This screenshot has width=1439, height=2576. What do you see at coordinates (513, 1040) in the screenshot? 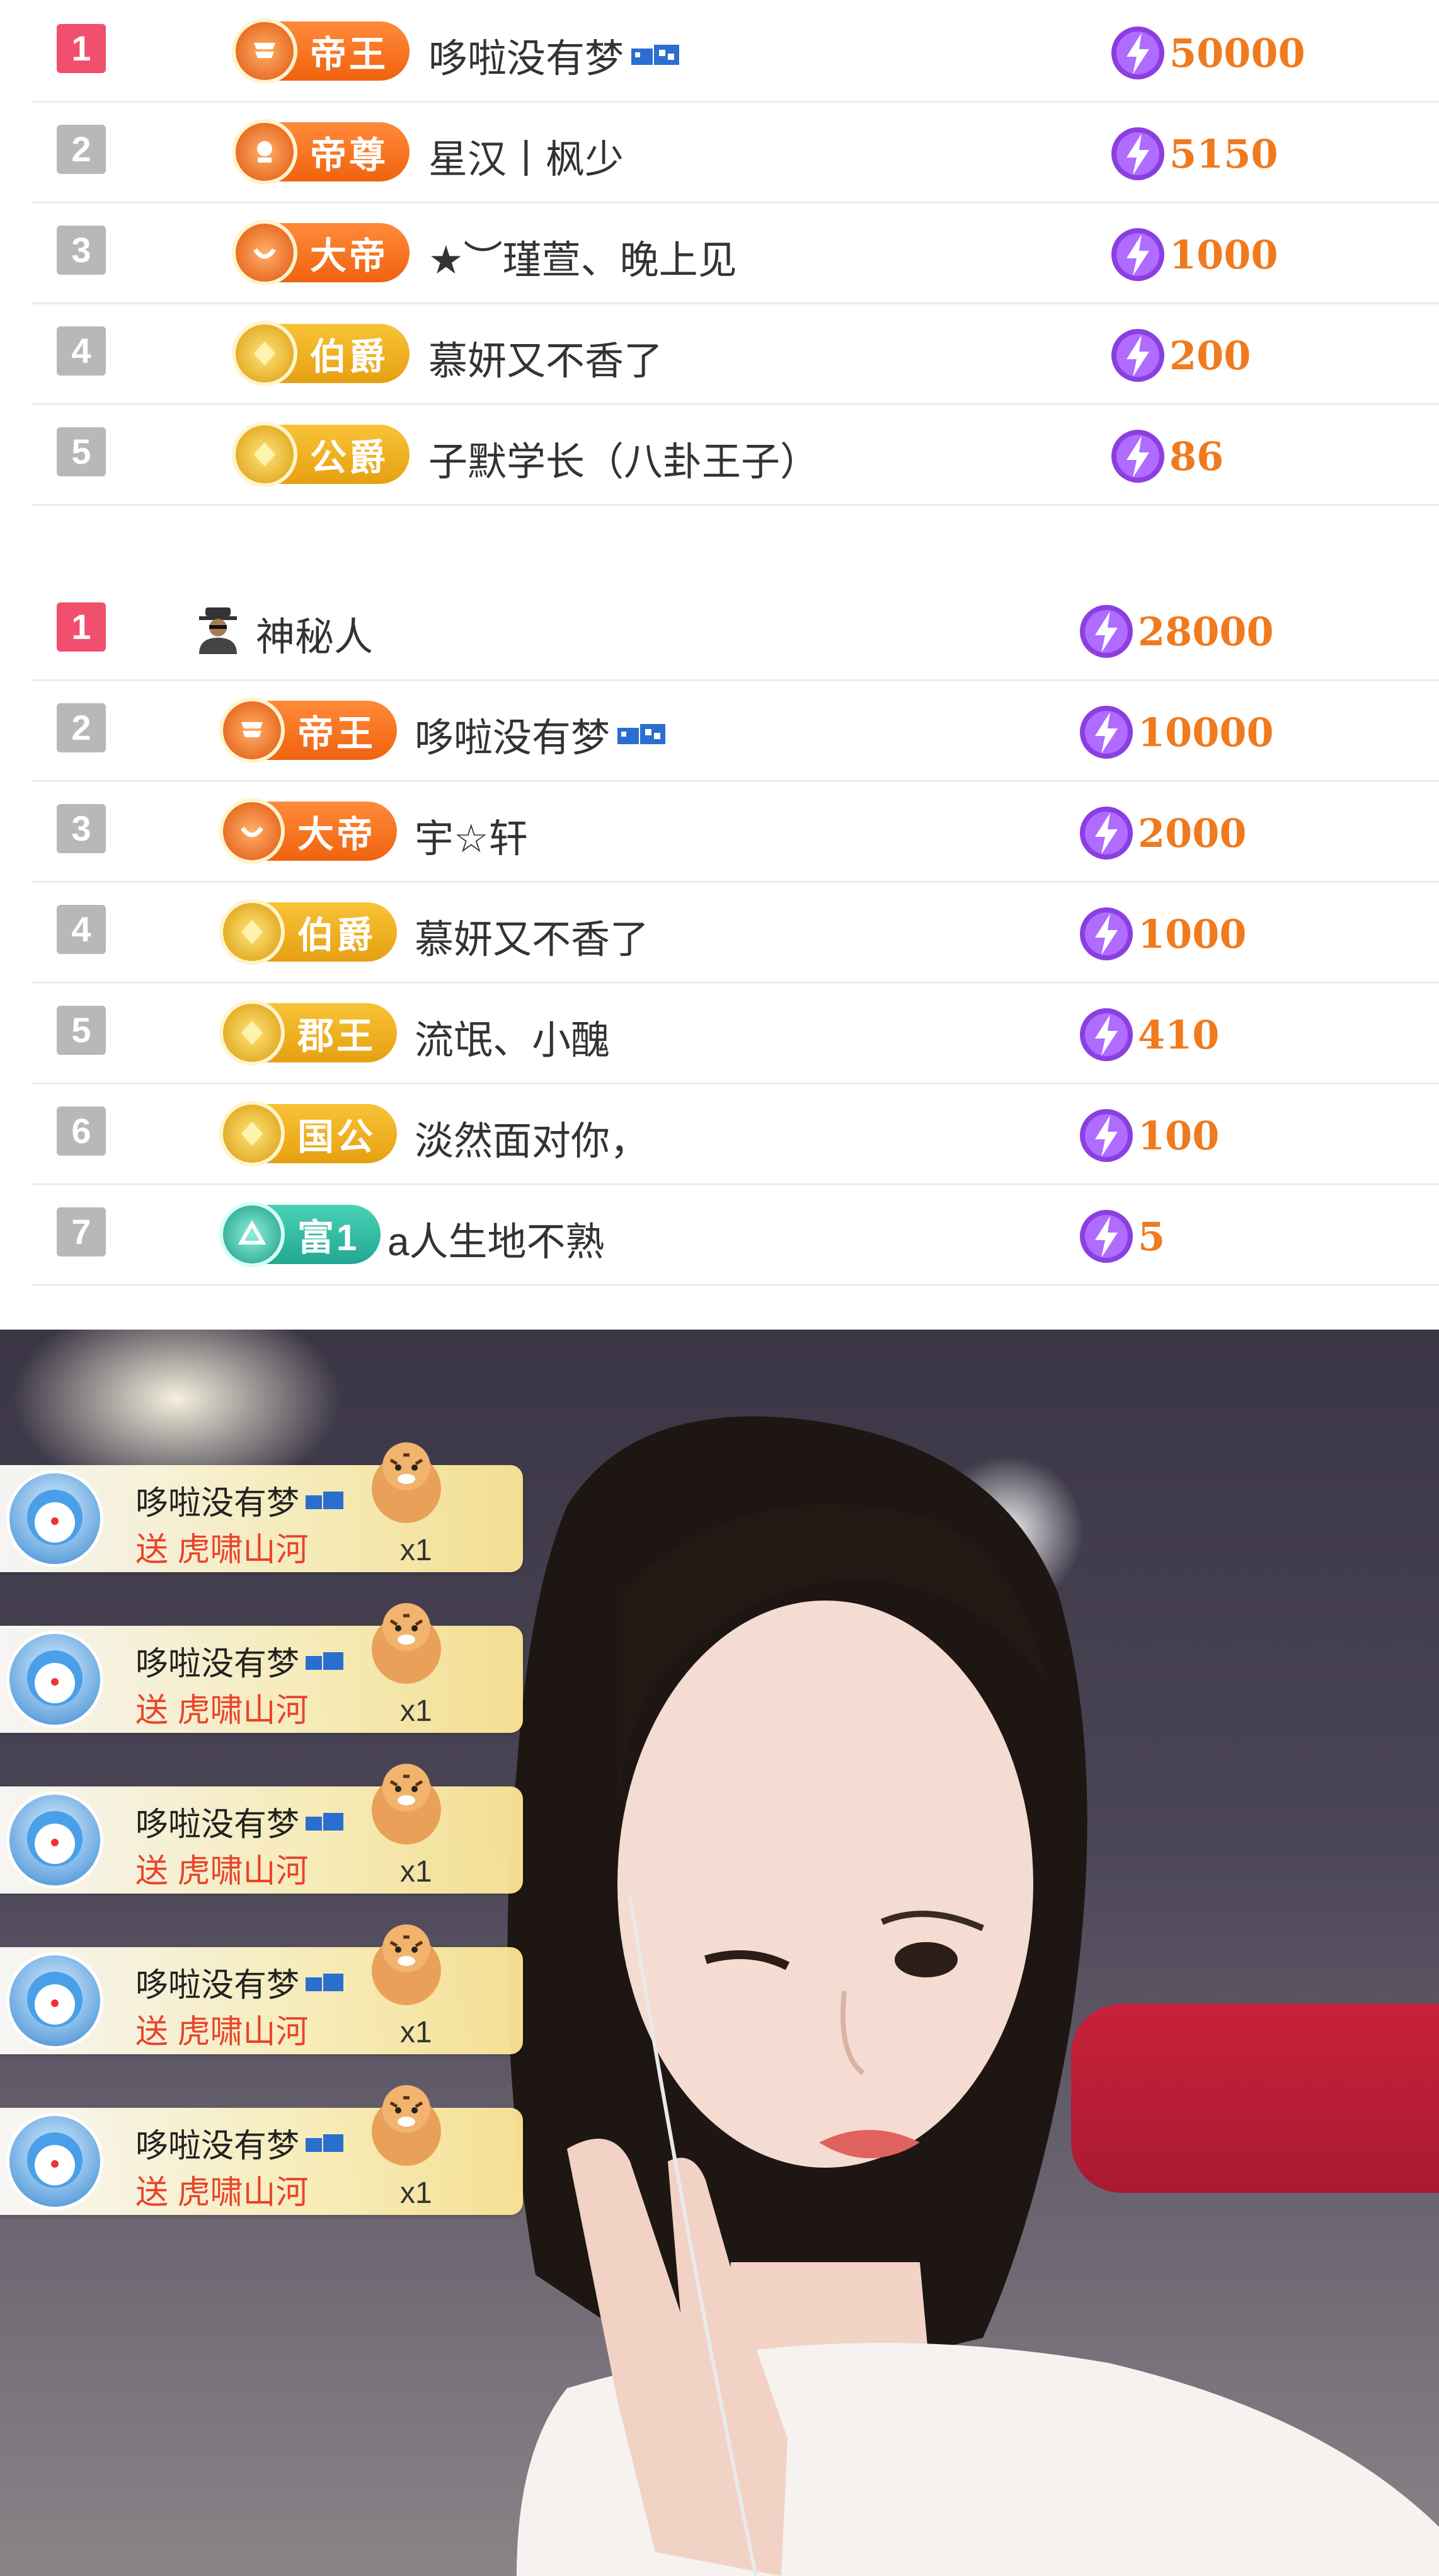
I see `user-name-text: 流氓、小醜` at bounding box center [513, 1040].